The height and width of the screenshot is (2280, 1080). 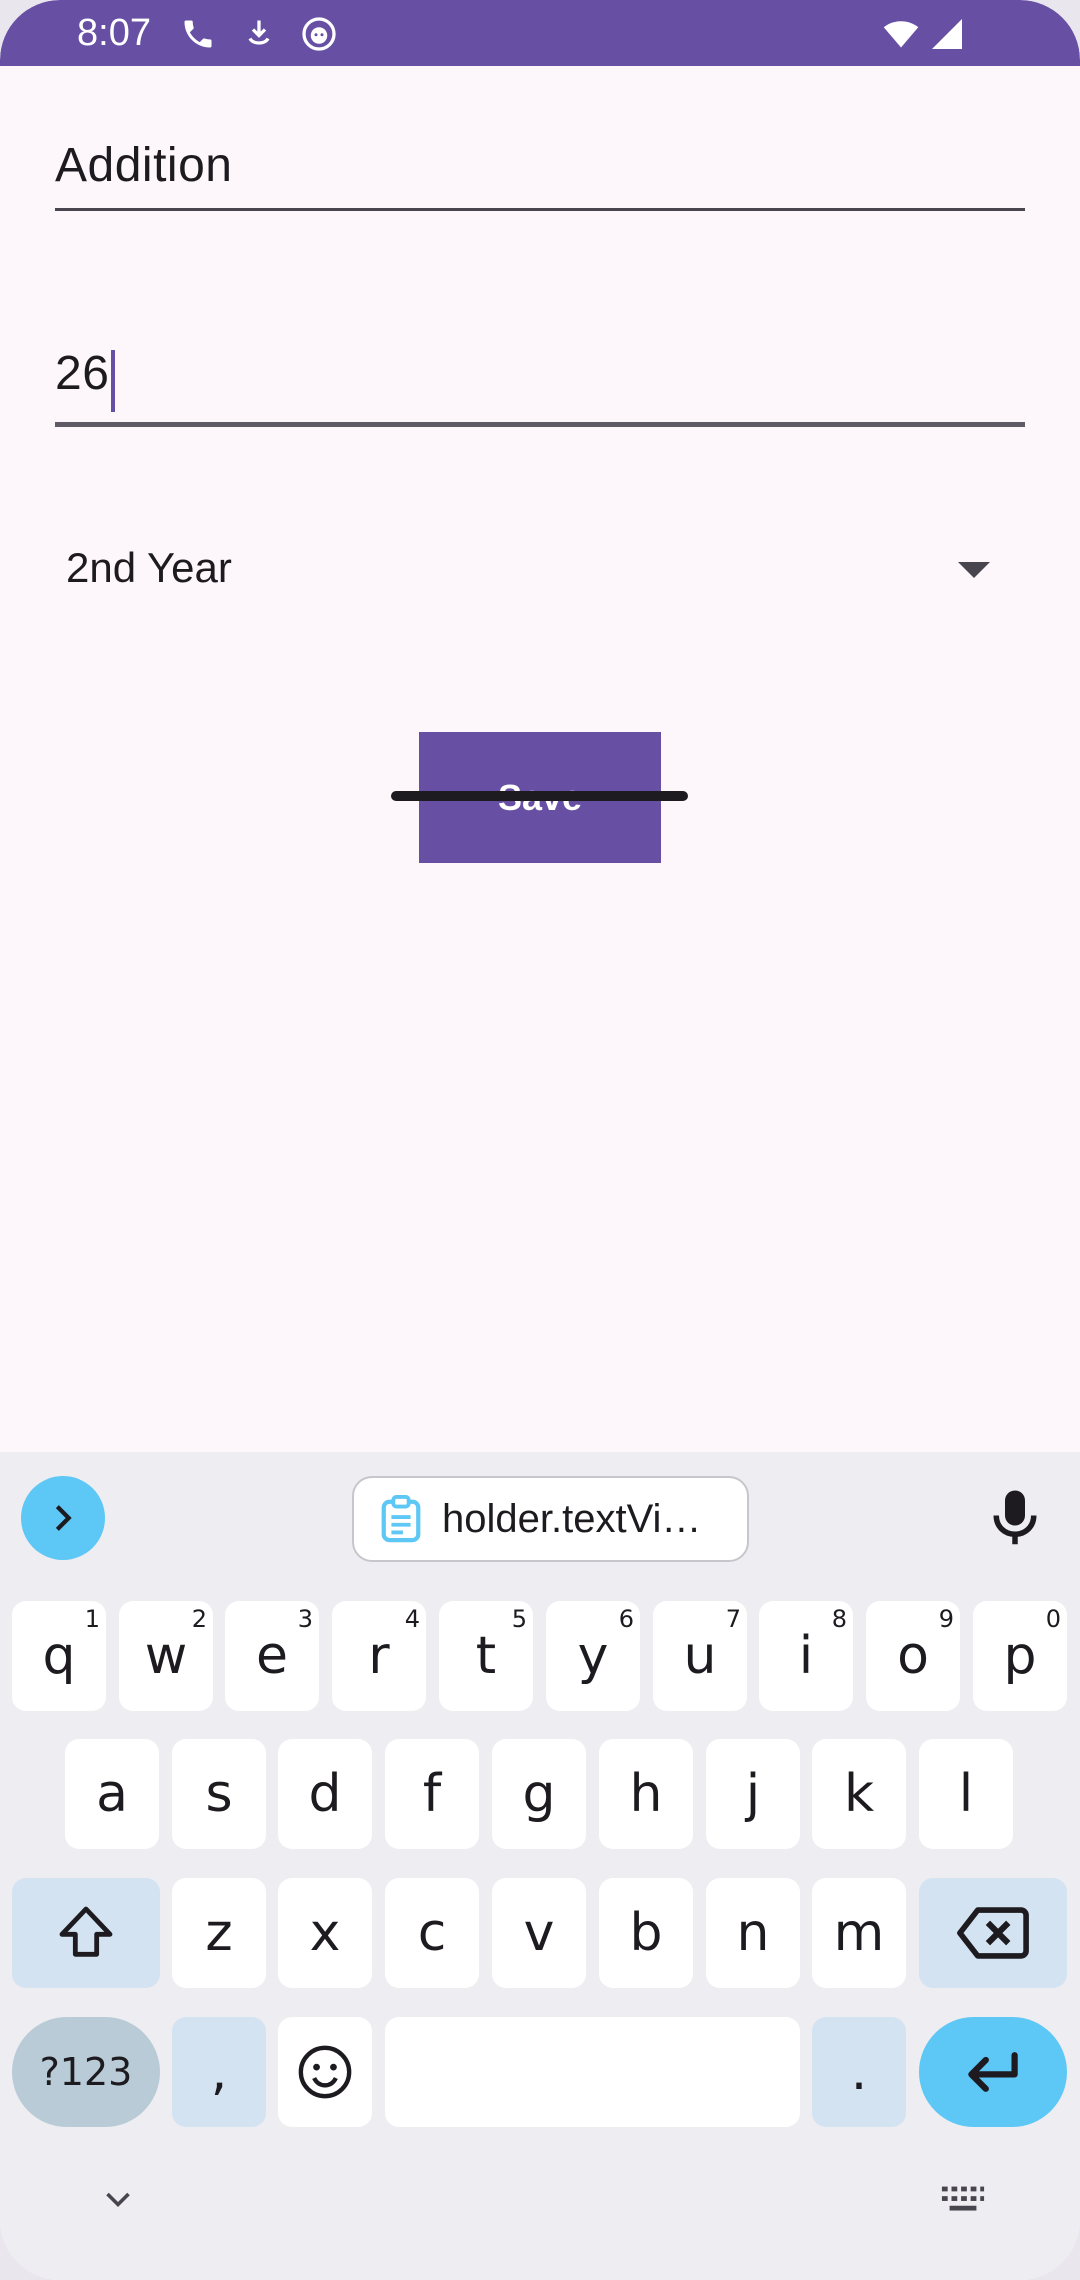 What do you see at coordinates (859, 1794) in the screenshot?
I see `key-k: k` at bounding box center [859, 1794].